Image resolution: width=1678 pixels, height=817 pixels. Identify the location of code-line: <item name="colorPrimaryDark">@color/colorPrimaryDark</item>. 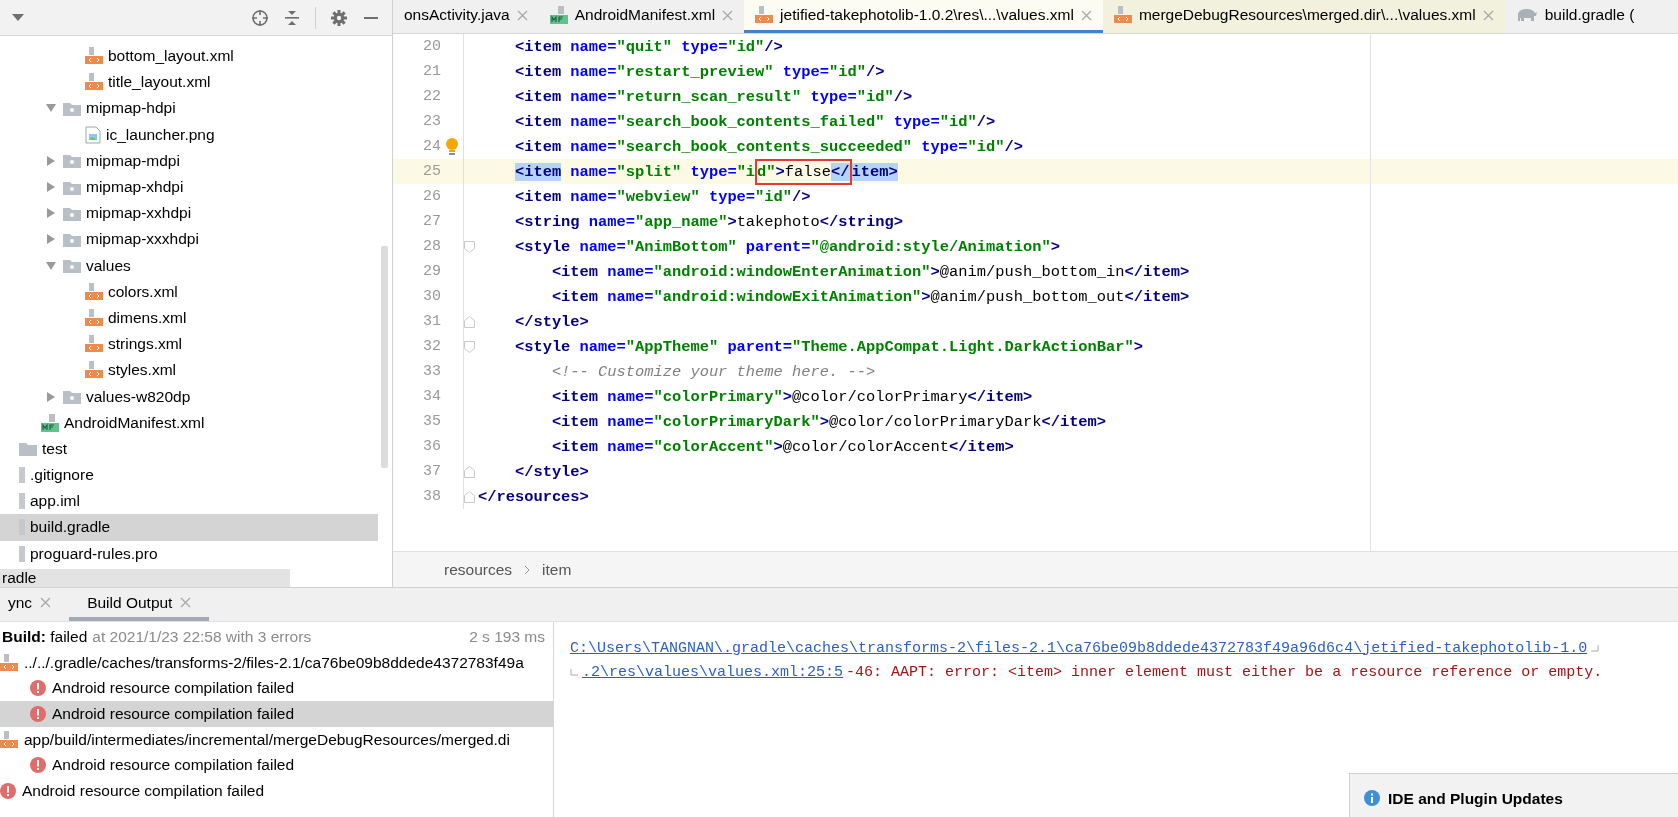
(829, 421).